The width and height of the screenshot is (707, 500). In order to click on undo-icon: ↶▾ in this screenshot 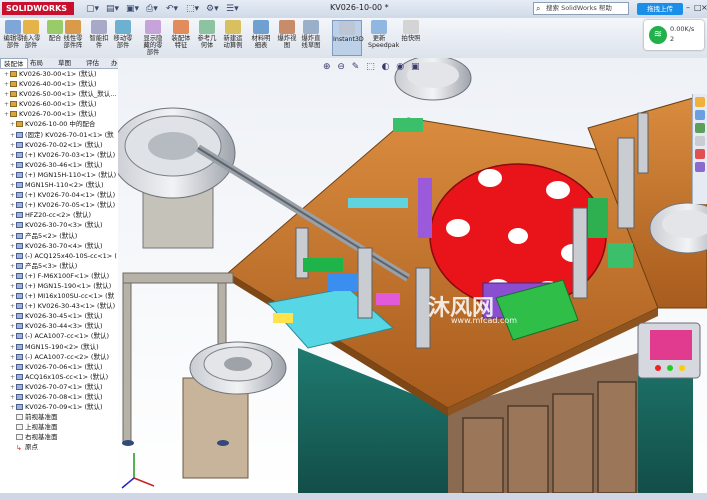, I will do `click(172, 9)`.